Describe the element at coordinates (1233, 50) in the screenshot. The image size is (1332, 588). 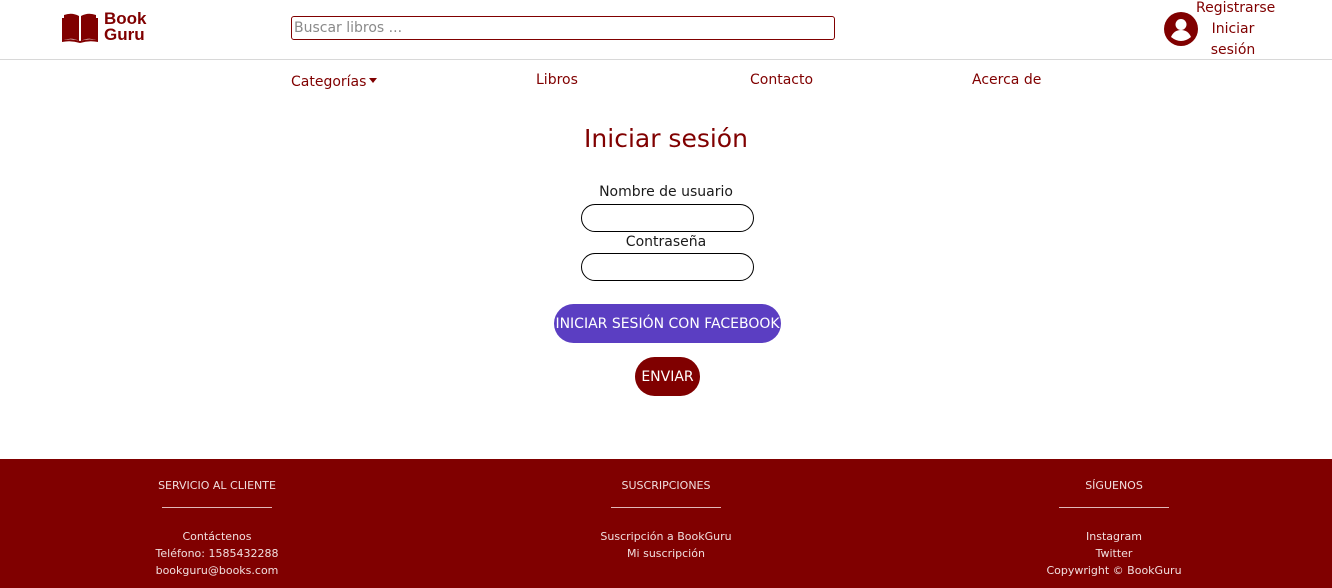
I see `login-link-line2: sesión` at that location.